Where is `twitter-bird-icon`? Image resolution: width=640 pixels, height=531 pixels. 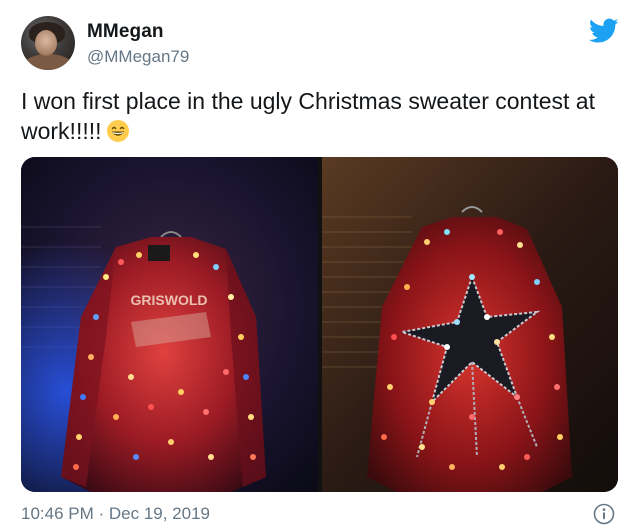 twitter-bird-icon is located at coordinates (604, 31).